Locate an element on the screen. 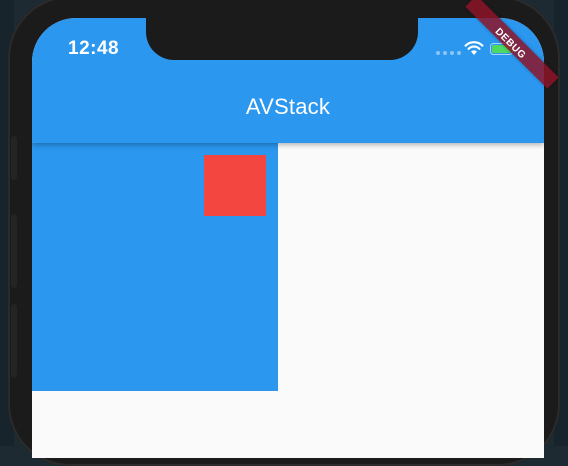 This screenshot has height=466, width=568. volume-up-button is located at coordinates (14, 251).